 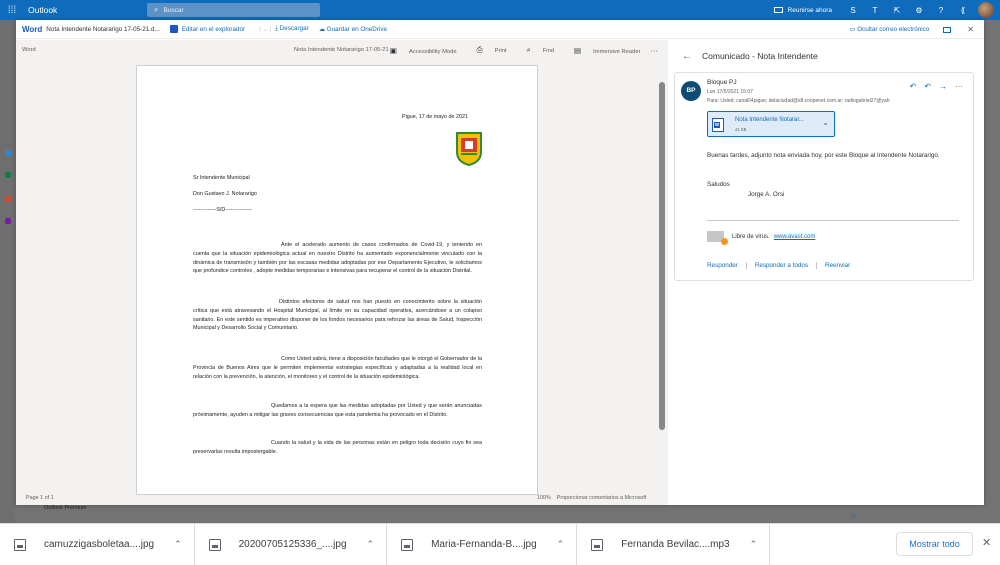 I want to click on feedback-label: Proporcionar comentarios a Microsoft, so click(x=601, y=498).